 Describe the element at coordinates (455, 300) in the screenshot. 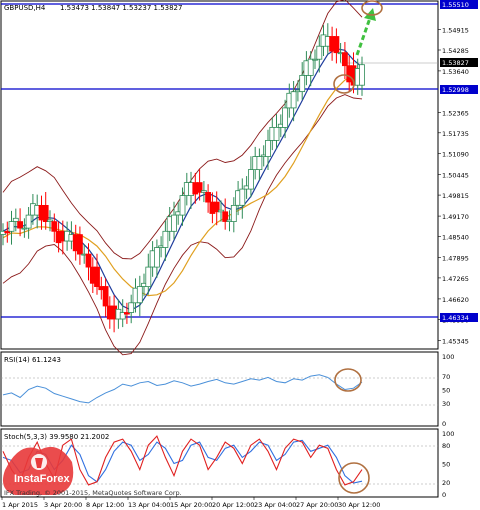

I see `price-axis-label: 1.46620` at that location.